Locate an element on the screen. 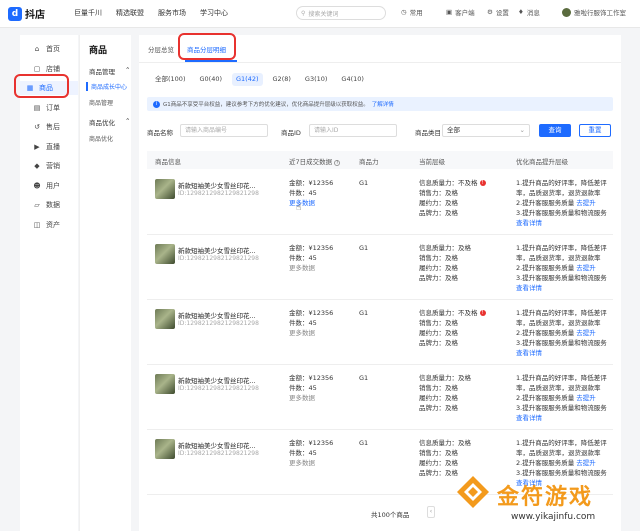 Image resolution: width=640 pixels, height=531 pixels. category-select: 全部 ⌄ is located at coordinates (486, 130).